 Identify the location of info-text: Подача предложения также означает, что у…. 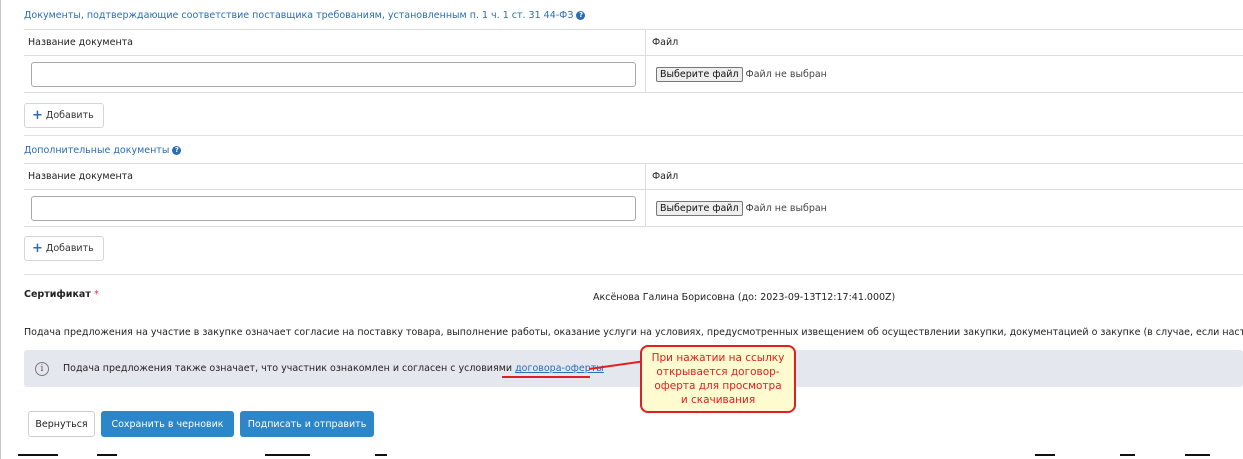
(333, 368).